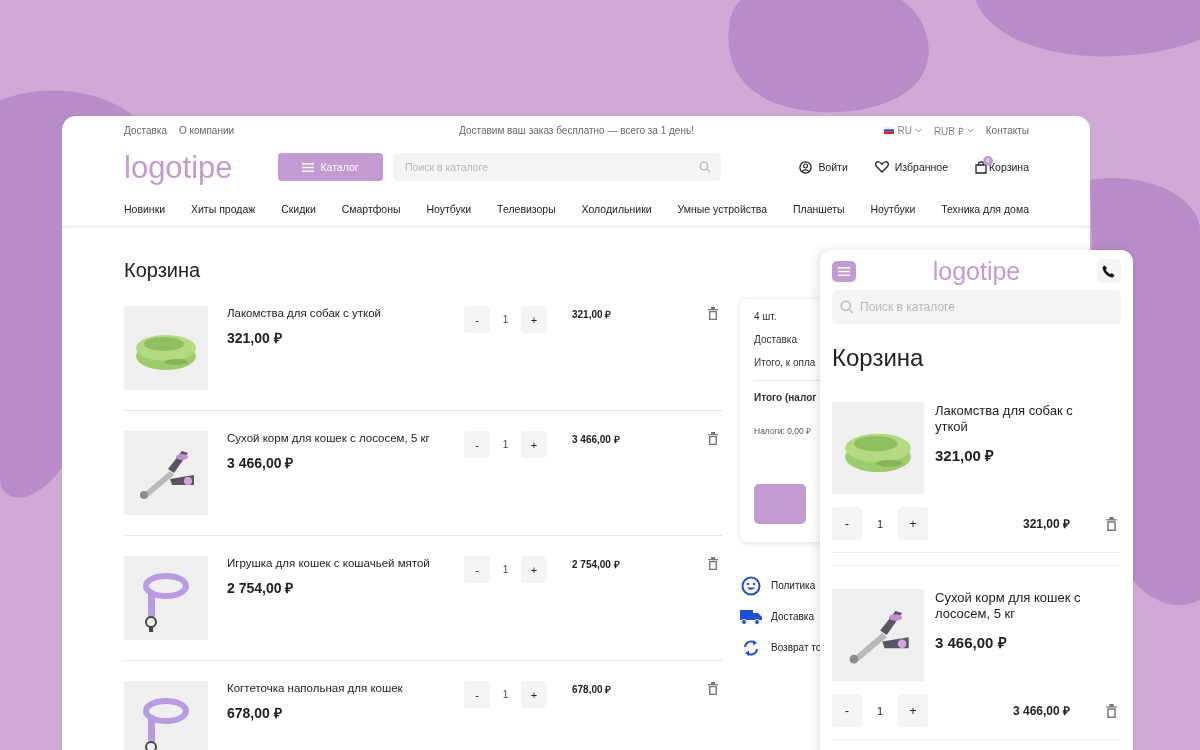 The image size is (1200, 750). What do you see at coordinates (298, 209) in the screenshot?
I see `nav-link: Скидки` at bounding box center [298, 209].